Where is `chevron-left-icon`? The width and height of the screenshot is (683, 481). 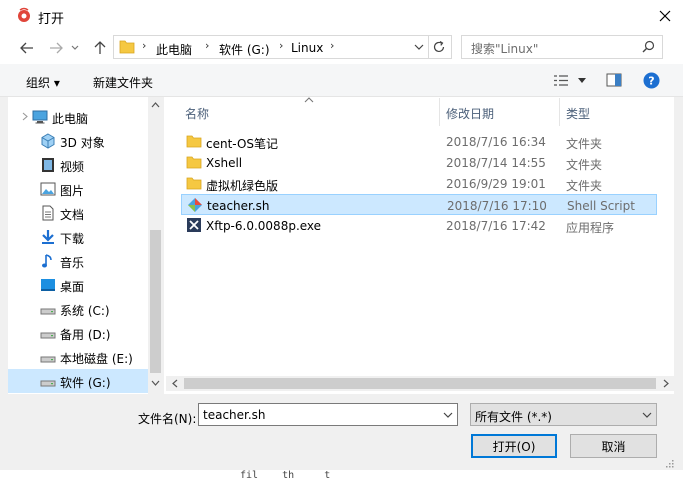
chevron-left-icon is located at coordinates (175, 383).